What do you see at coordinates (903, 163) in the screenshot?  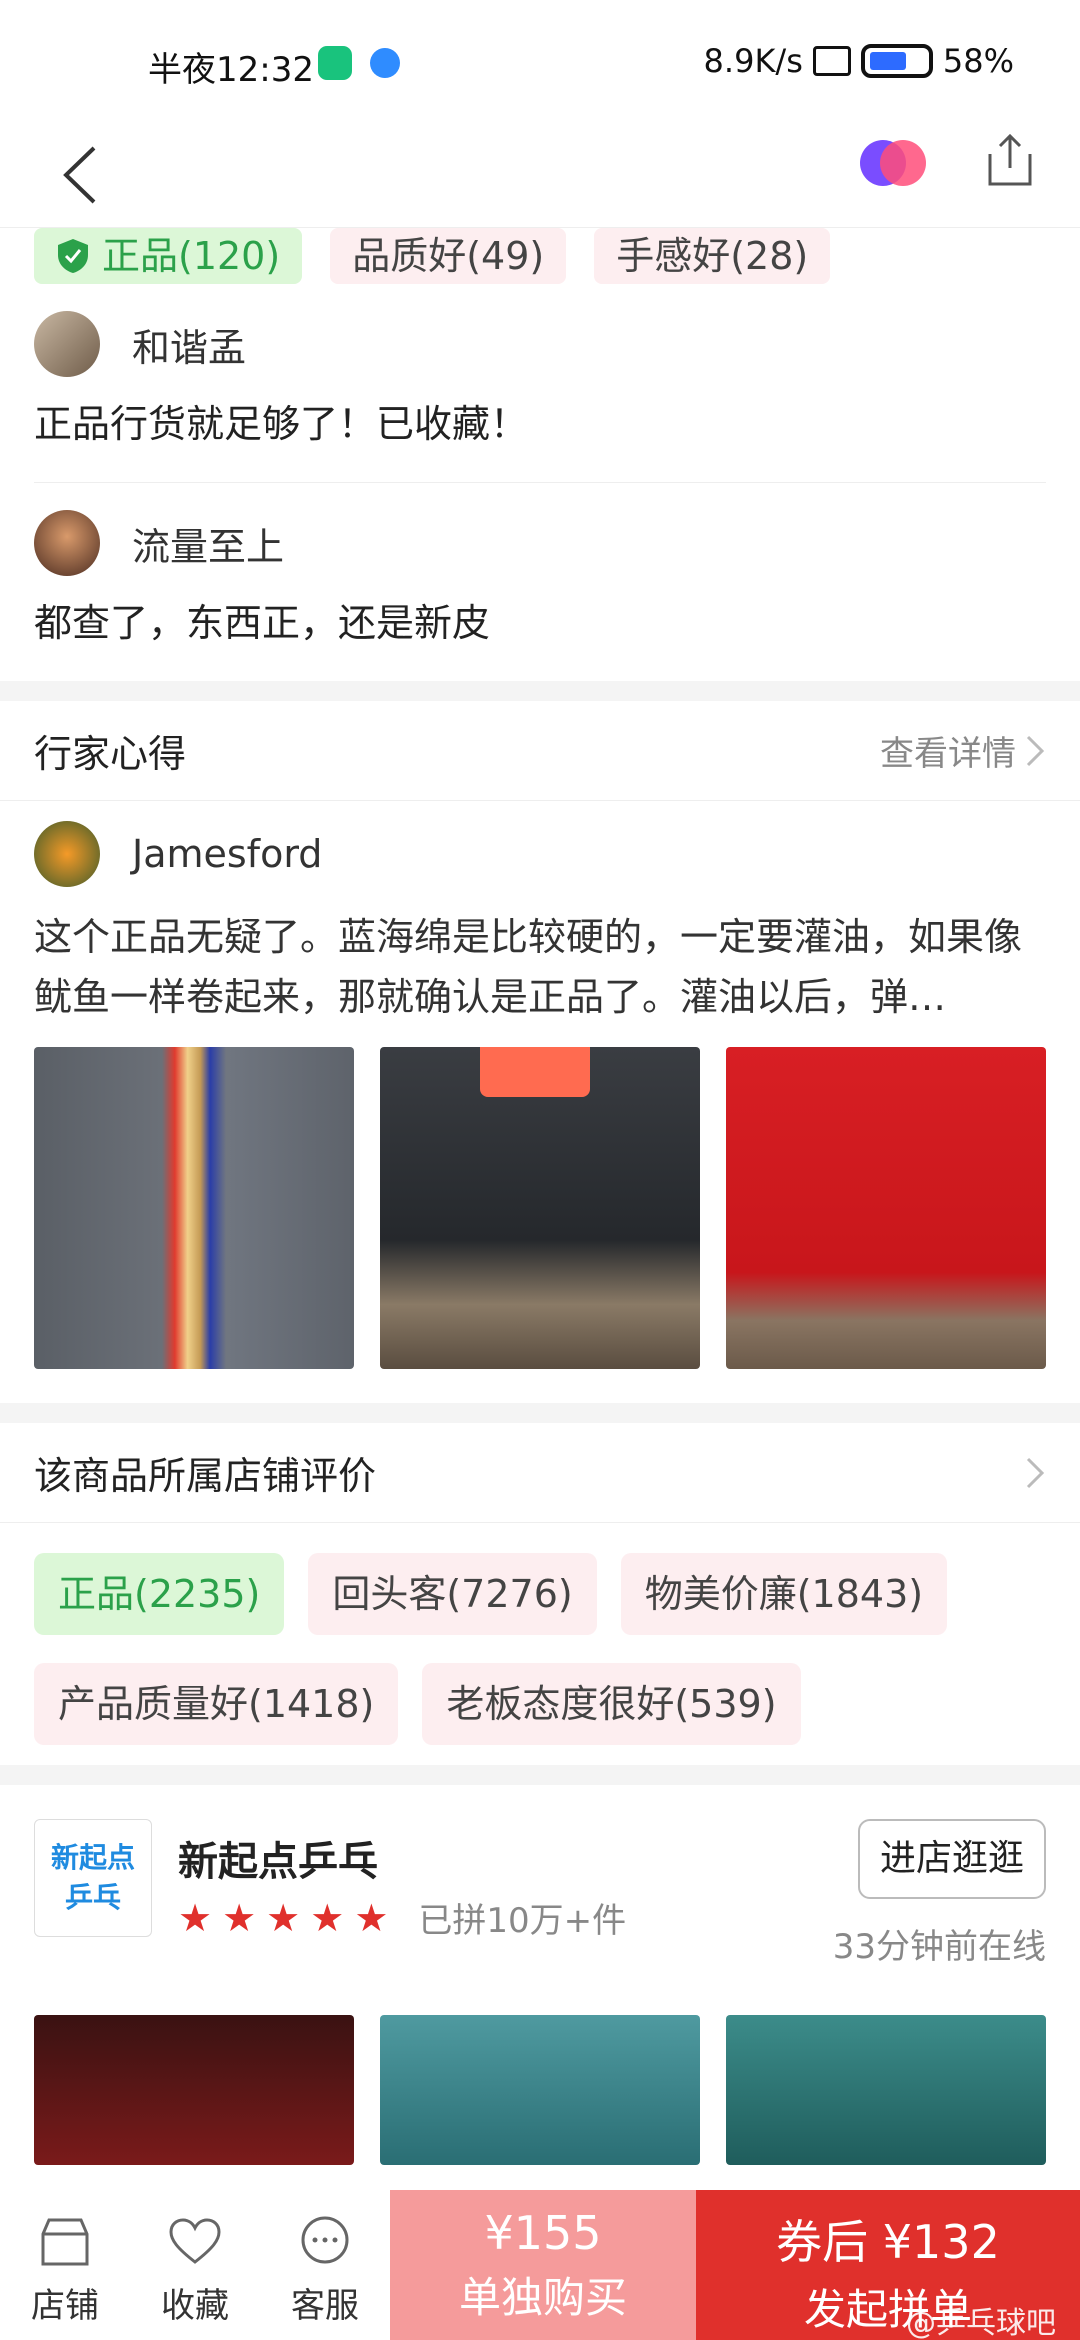 I see `brand-logo-icon-overlay` at bounding box center [903, 163].